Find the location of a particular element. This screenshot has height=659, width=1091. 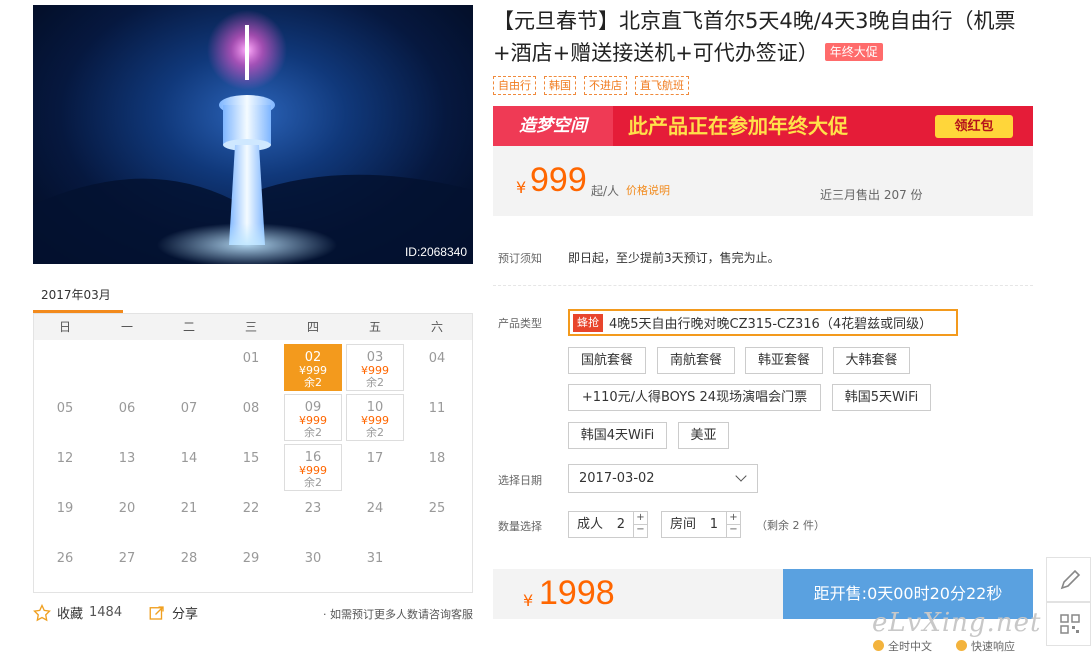

calendar-day: 28 is located at coordinates (189, 567).